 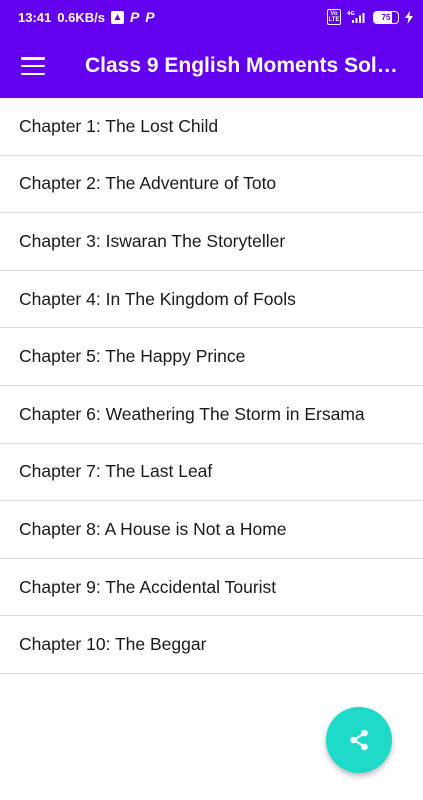 What do you see at coordinates (211, 17) in the screenshot?
I see `status-bar: 13:41 0.6KB/s ▲ P P Vo LTE 4G 75` at bounding box center [211, 17].